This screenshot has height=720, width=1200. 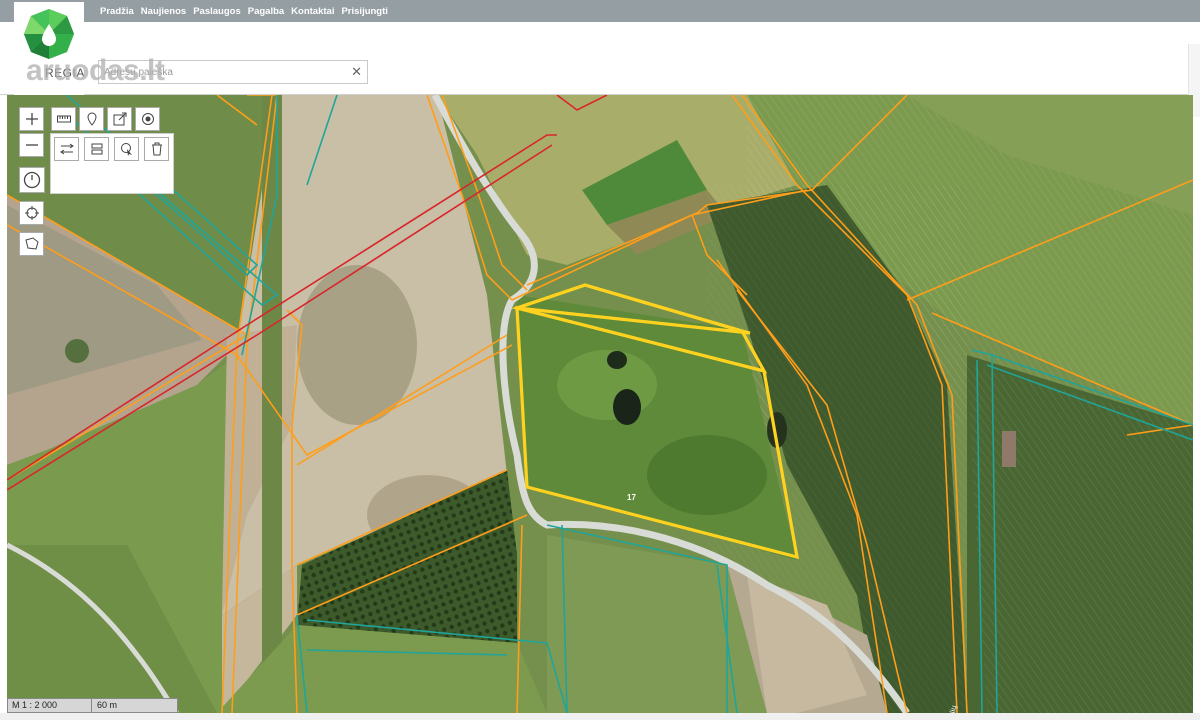 I want to click on target-dot-icon, so click(x=147, y=119).